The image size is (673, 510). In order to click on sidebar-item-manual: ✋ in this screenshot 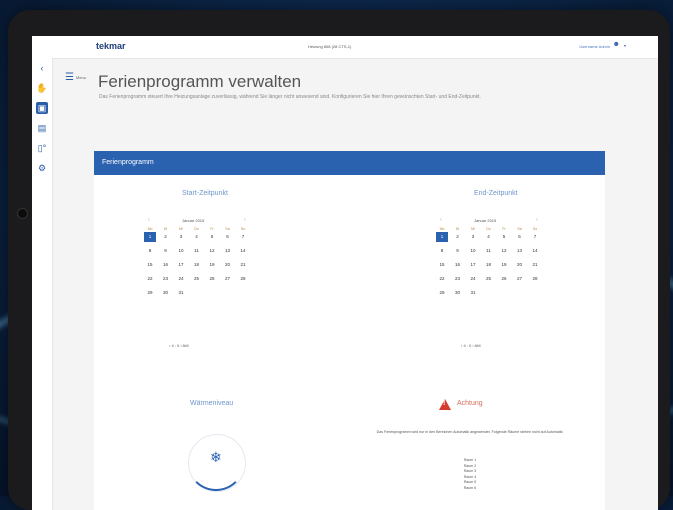, I will do `click(42, 88)`.